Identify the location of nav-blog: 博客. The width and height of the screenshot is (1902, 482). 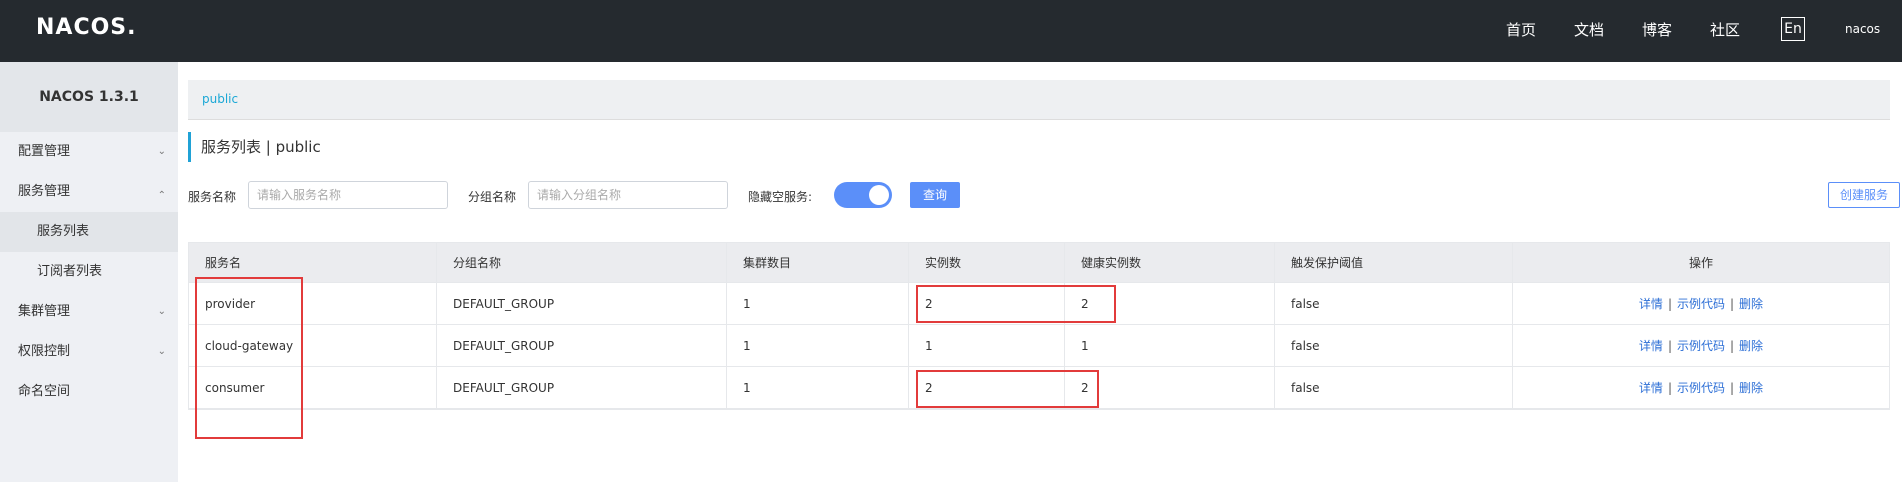
(1657, 29).